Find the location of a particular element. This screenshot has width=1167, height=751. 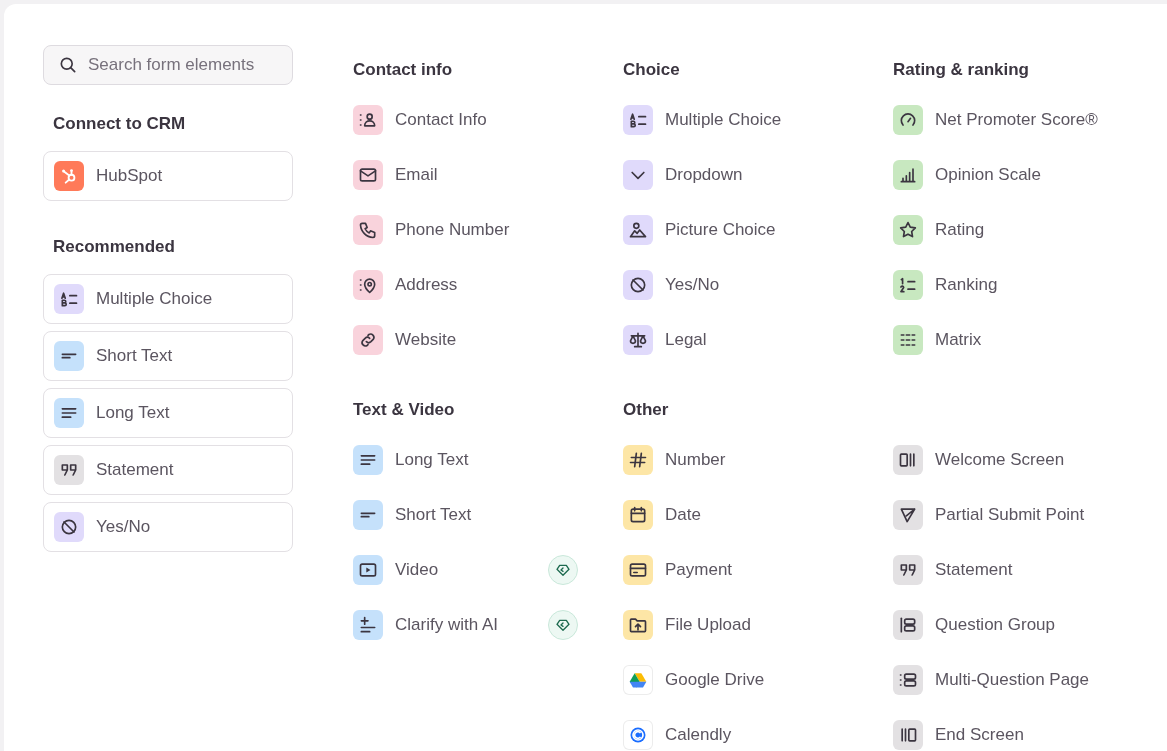

form-element-option: HubSpot is located at coordinates (168, 176).